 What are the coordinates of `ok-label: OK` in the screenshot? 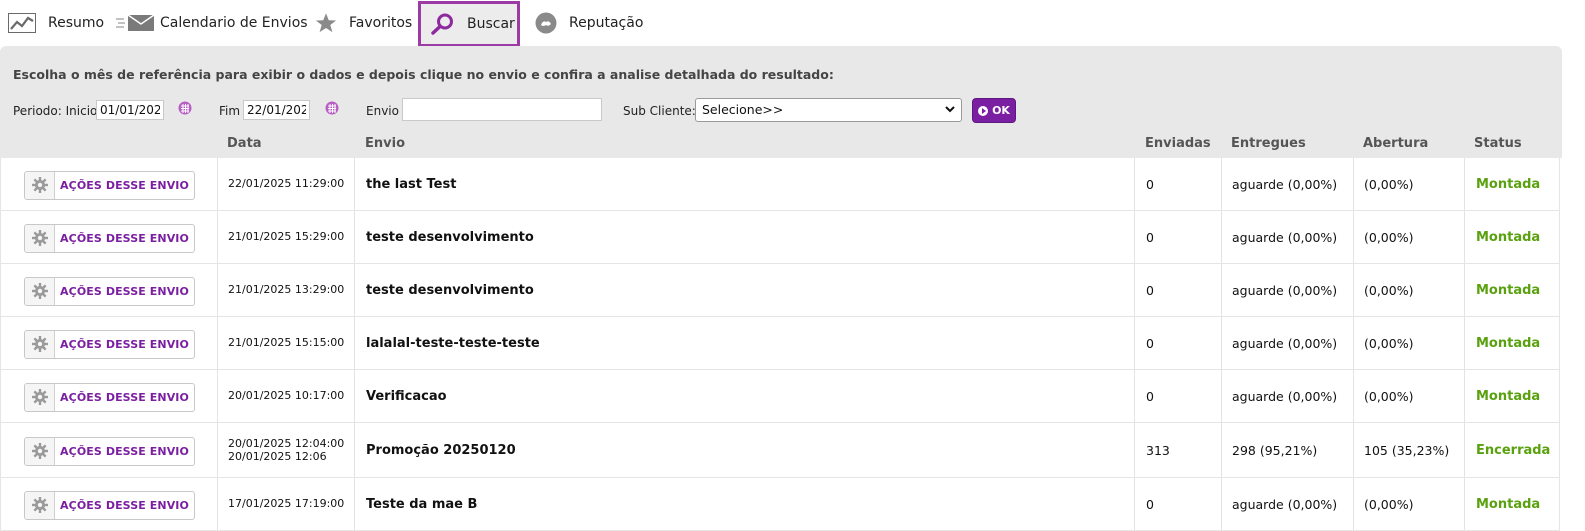 It's located at (1001, 110).